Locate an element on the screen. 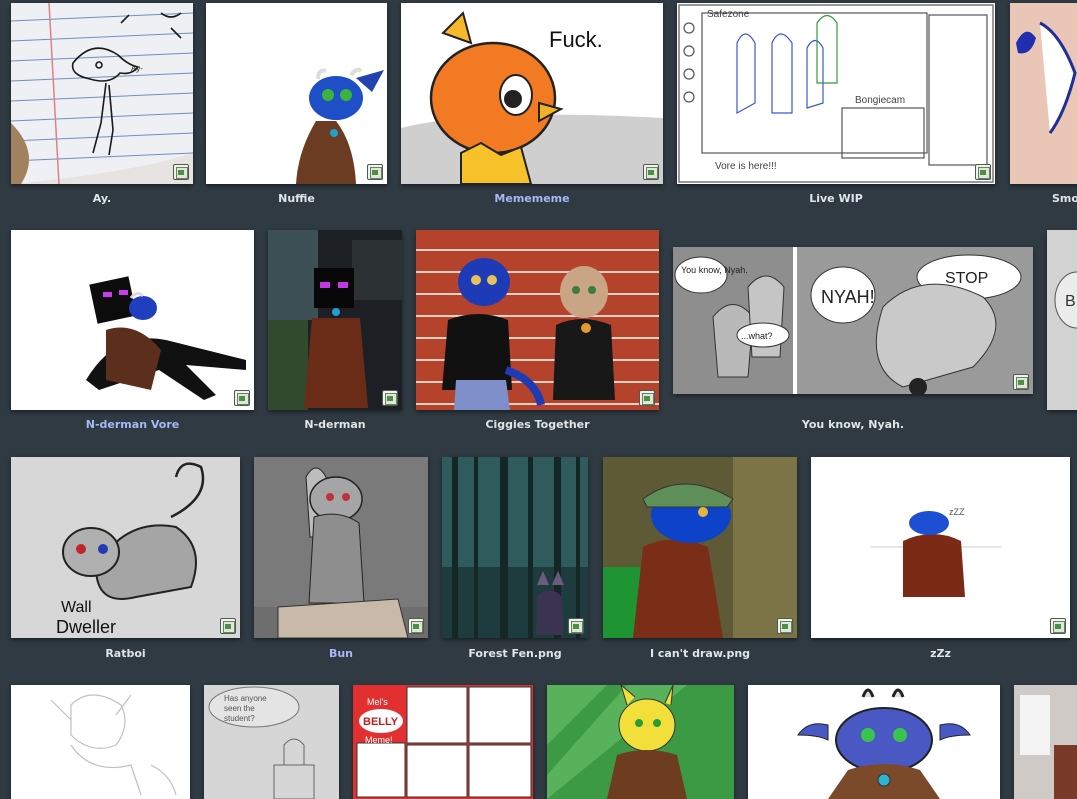 This screenshot has width=1077, height=799. sketch-image: Has anyone seen the student? is located at coordinates (271, 742).